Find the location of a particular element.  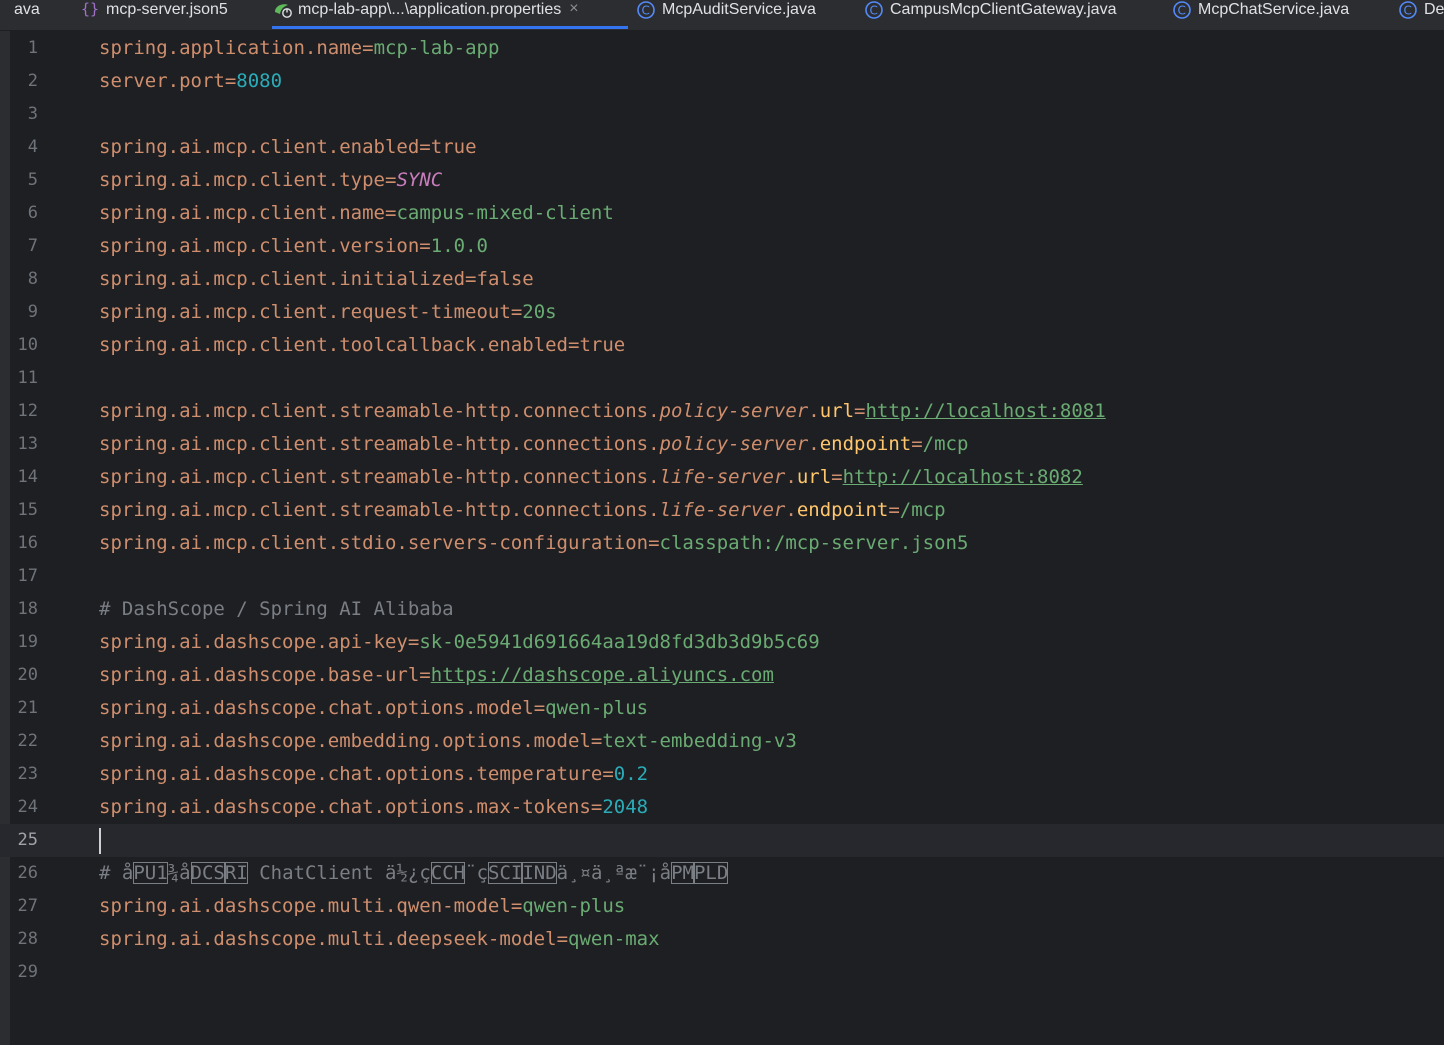

property-value: true is located at coordinates (453, 147).